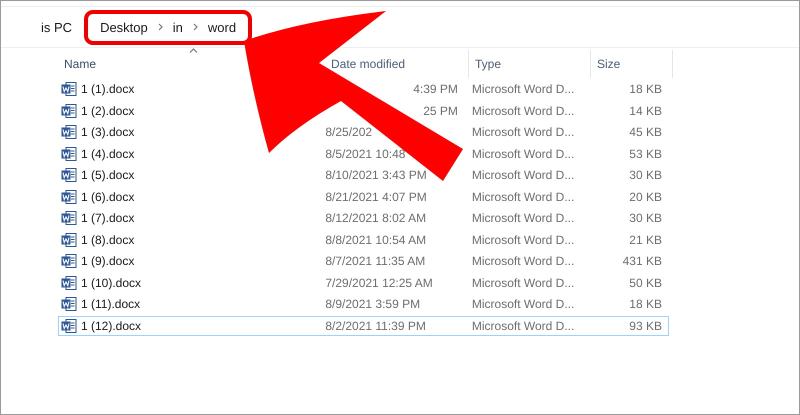 This screenshot has height=415, width=800. I want to click on file-name: 1 (1).docx, so click(107, 89).